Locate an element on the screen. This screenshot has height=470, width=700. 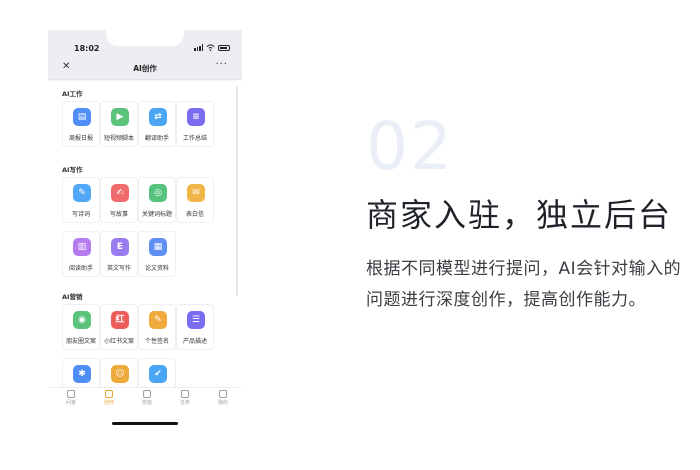
signal-icon is located at coordinates (198, 47).